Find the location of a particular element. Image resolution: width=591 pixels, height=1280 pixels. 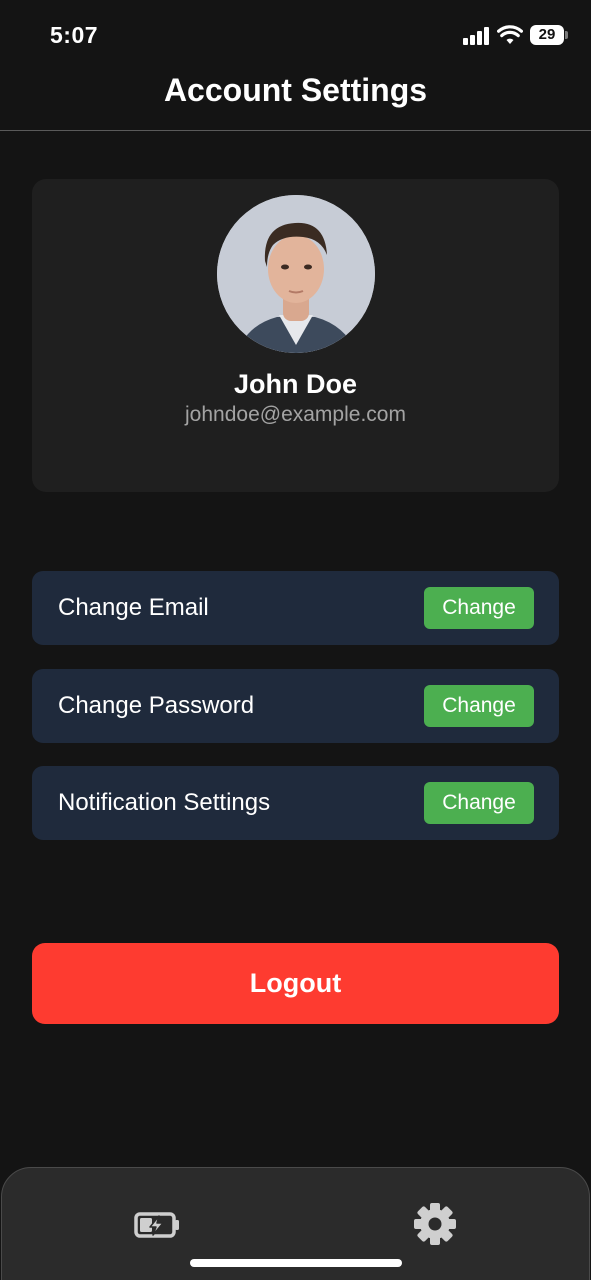

signal-icon is located at coordinates (476, 36).